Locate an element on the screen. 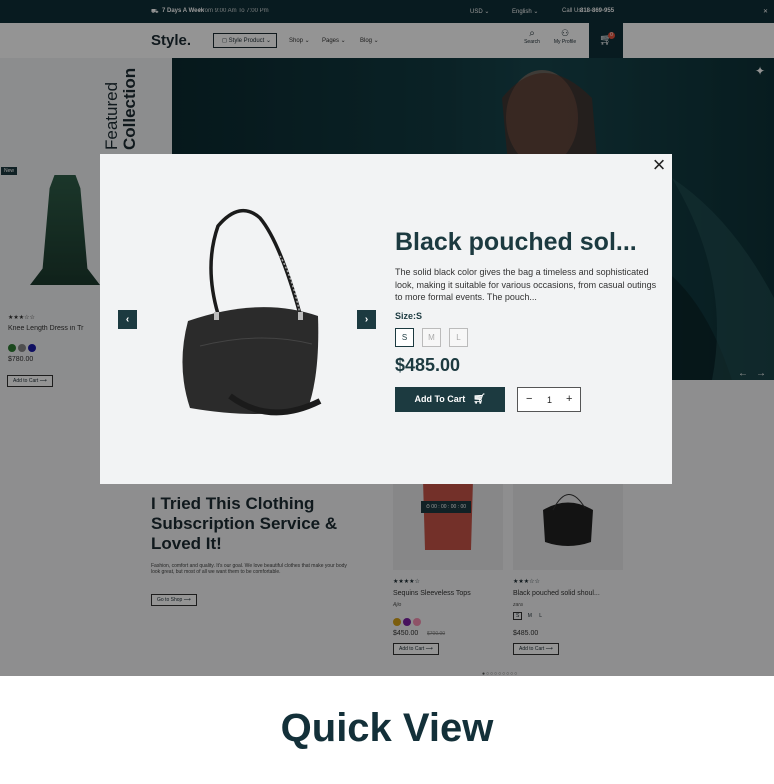  size-option-m: M is located at coordinates (431, 337).